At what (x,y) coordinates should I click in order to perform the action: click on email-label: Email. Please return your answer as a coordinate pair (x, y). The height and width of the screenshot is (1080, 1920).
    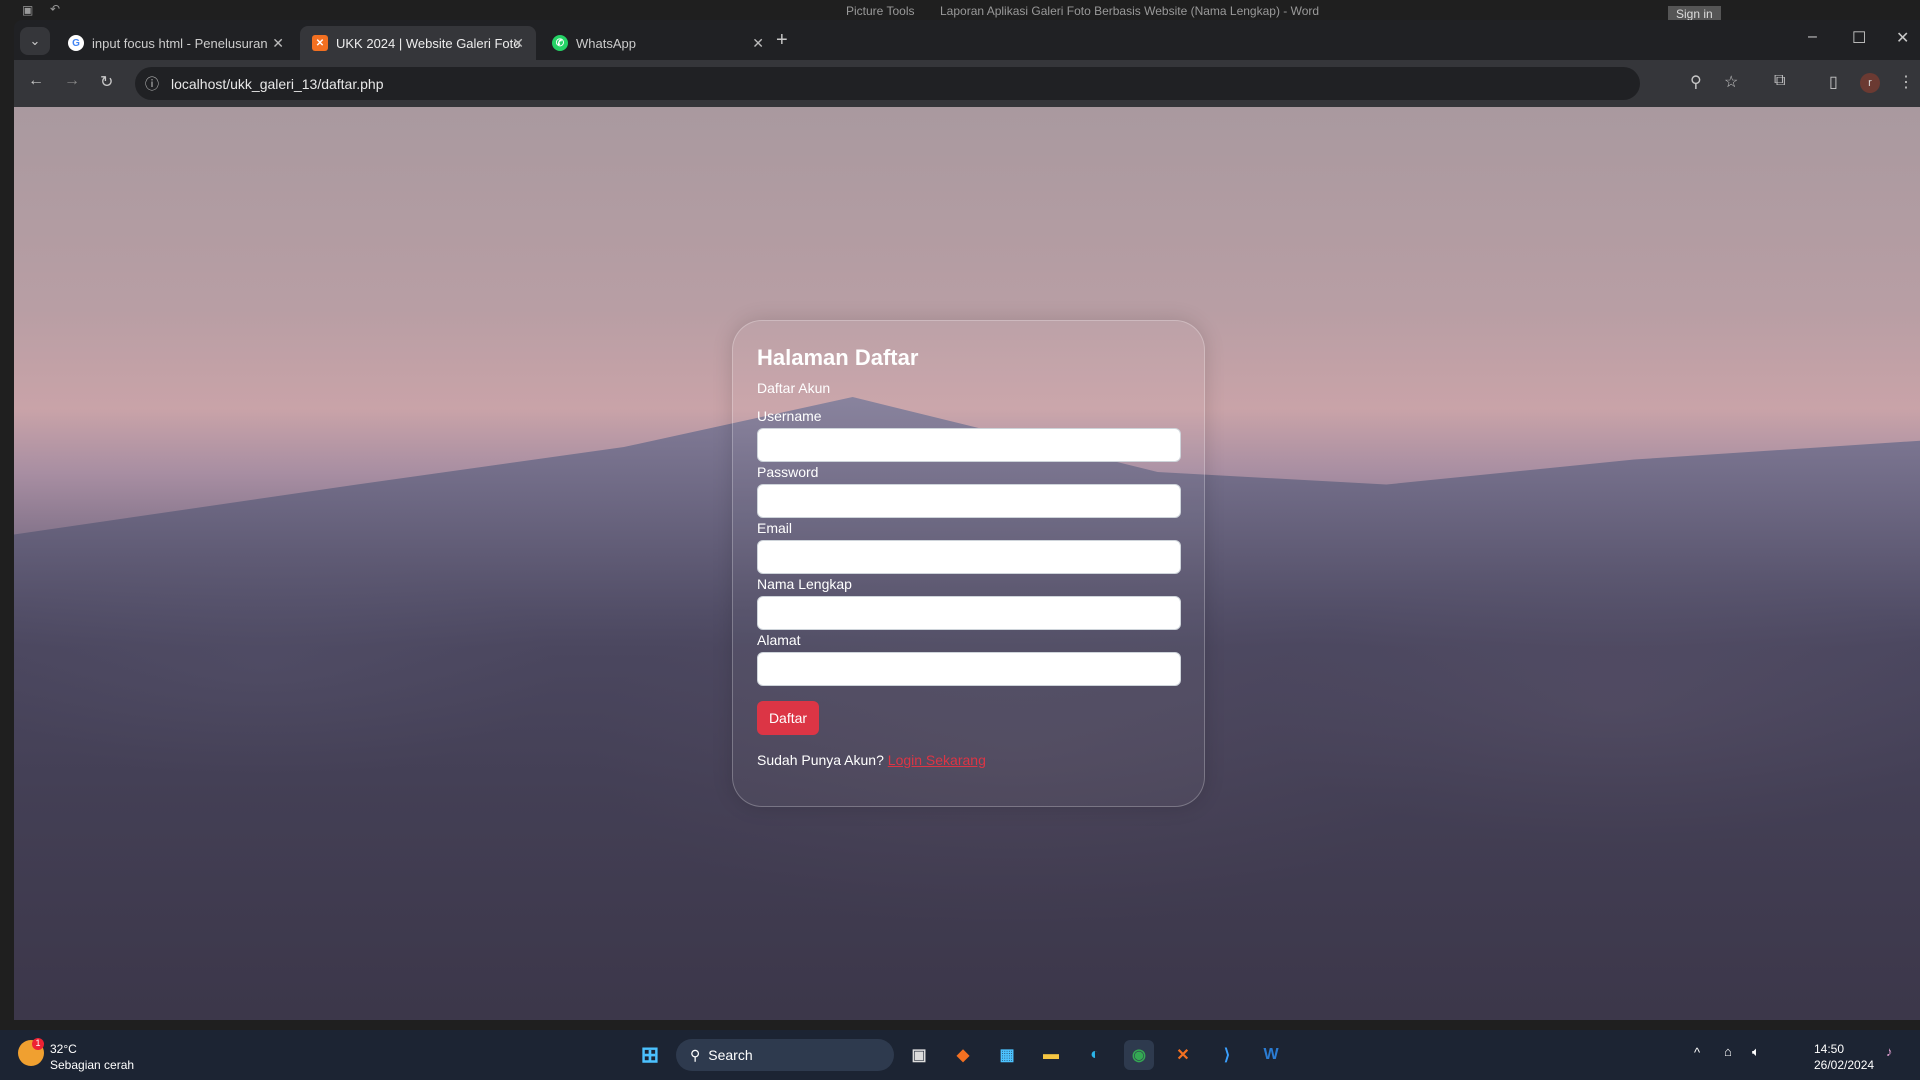
    Looking at the image, I should click on (775, 528).